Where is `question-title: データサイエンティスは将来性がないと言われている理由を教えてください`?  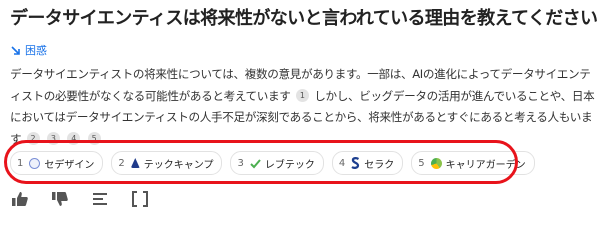 question-title: データサイエンティスは将来性がないと言われている理由を教えてください is located at coordinates (304, 18).